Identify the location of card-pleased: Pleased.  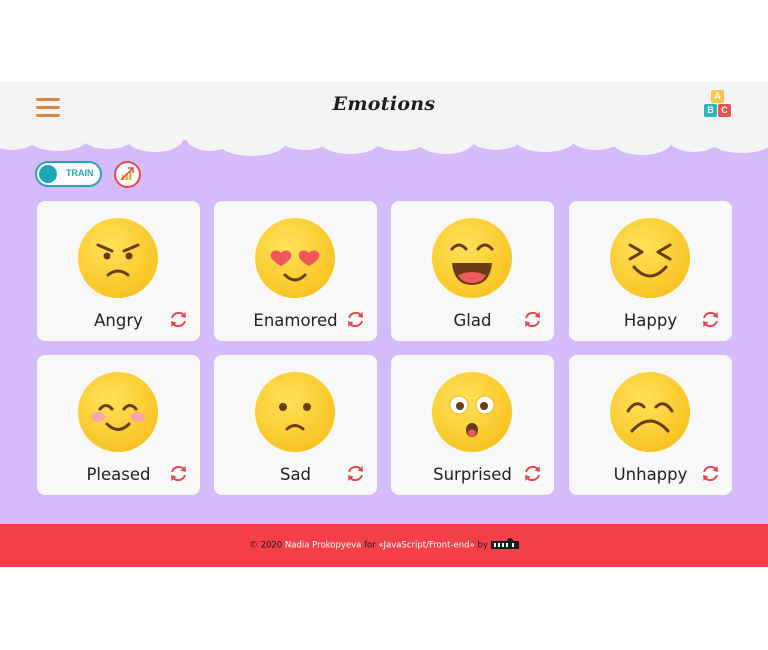
(118, 425).